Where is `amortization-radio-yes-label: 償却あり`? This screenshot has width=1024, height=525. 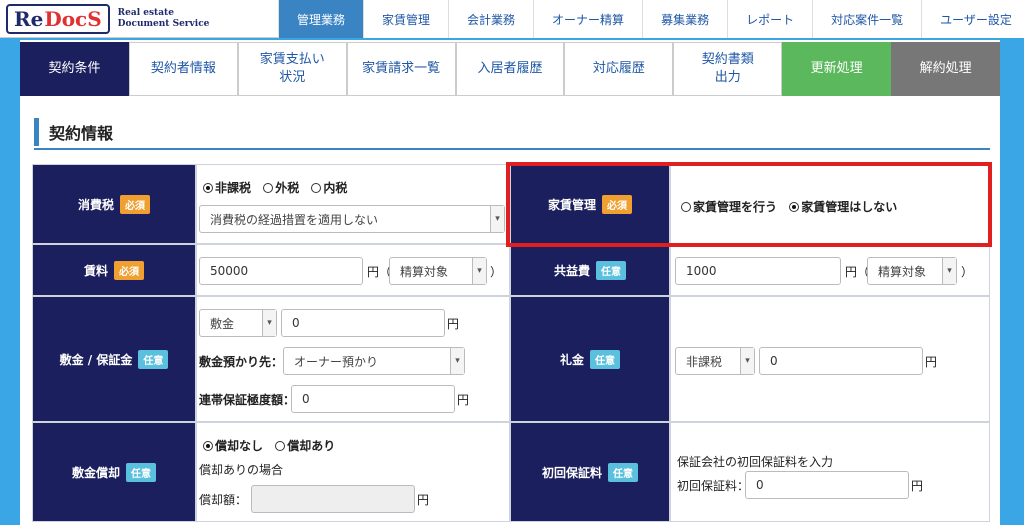 amortization-radio-yes-label: 償却あり is located at coordinates (311, 446).